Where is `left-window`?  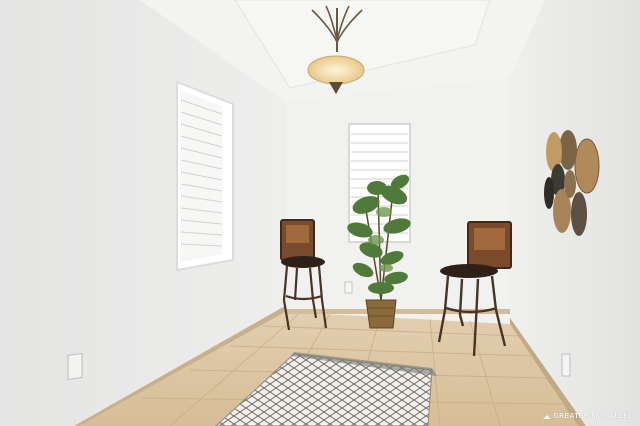 left-window is located at coordinates (205, 176).